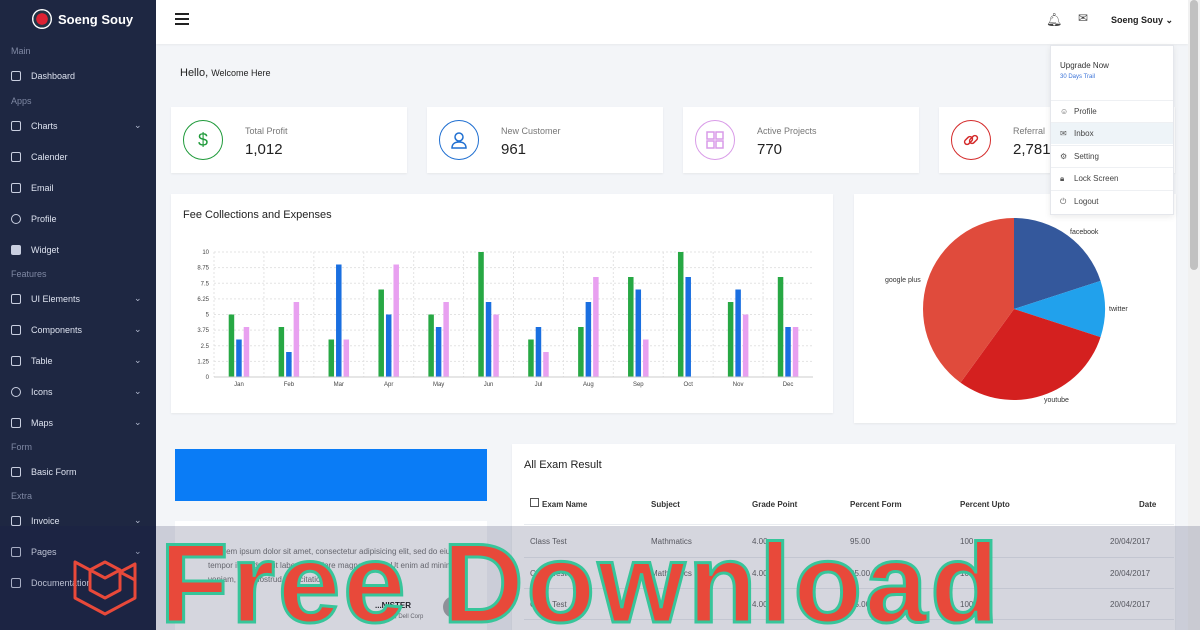  What do you see at coordinates (564, 504) in the screenshot?
I see `column-header: Exam Name` at bounding box center [564, 504].